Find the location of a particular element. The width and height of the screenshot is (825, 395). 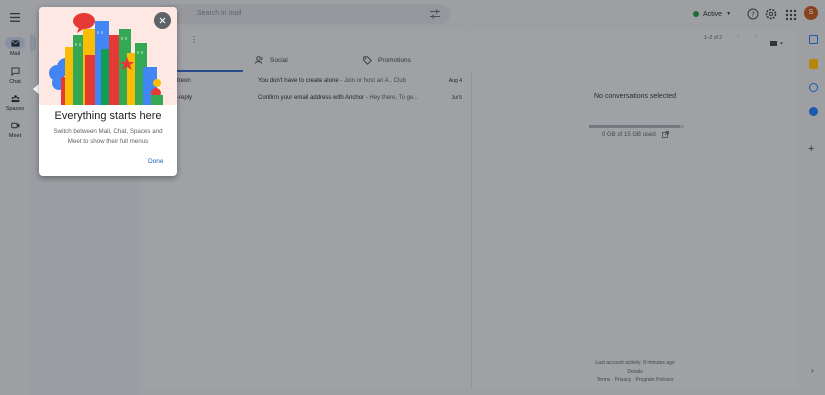

close-icon is located at coordinates (162, 20).